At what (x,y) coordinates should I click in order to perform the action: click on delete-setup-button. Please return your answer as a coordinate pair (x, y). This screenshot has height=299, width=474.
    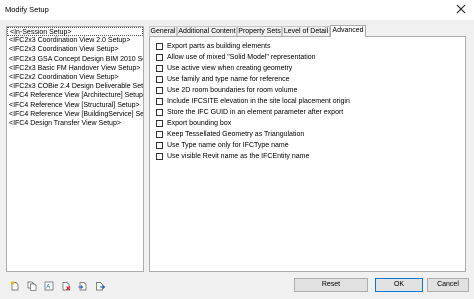
    Looking at the image, I should click on (66, 286).